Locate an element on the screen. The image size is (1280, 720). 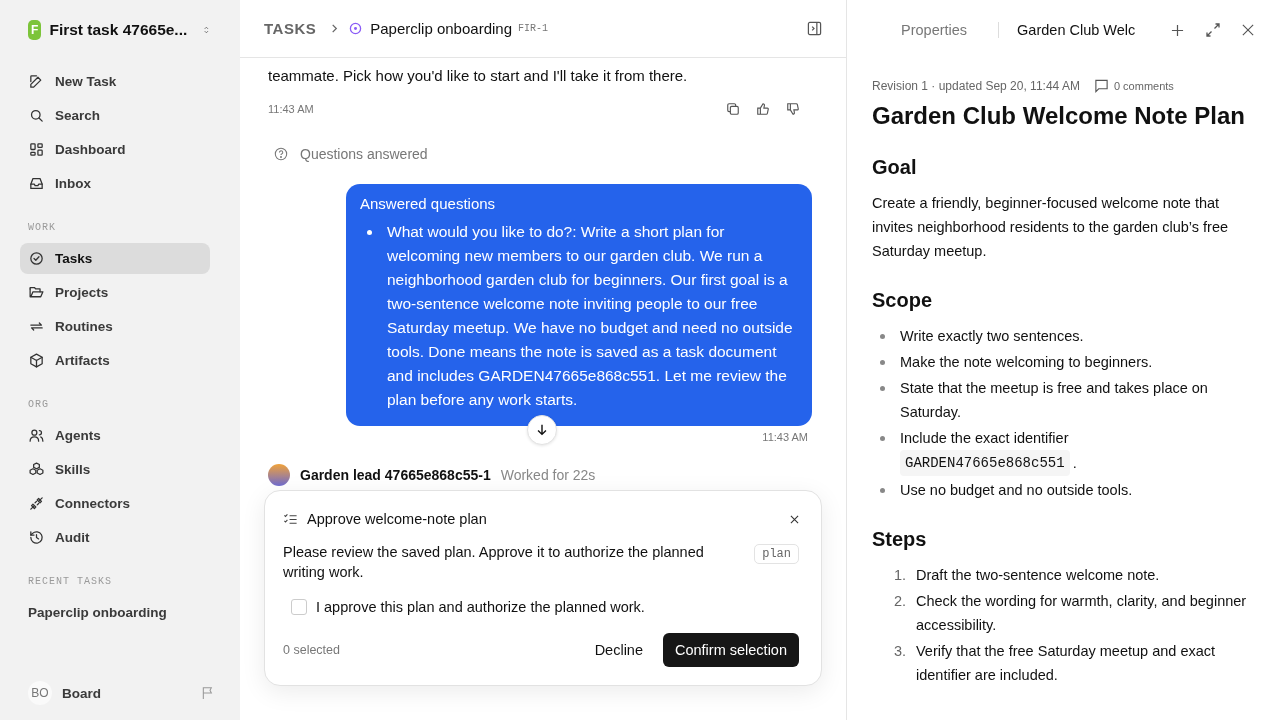
dashboard-icon is located at coordinates (36, 149).